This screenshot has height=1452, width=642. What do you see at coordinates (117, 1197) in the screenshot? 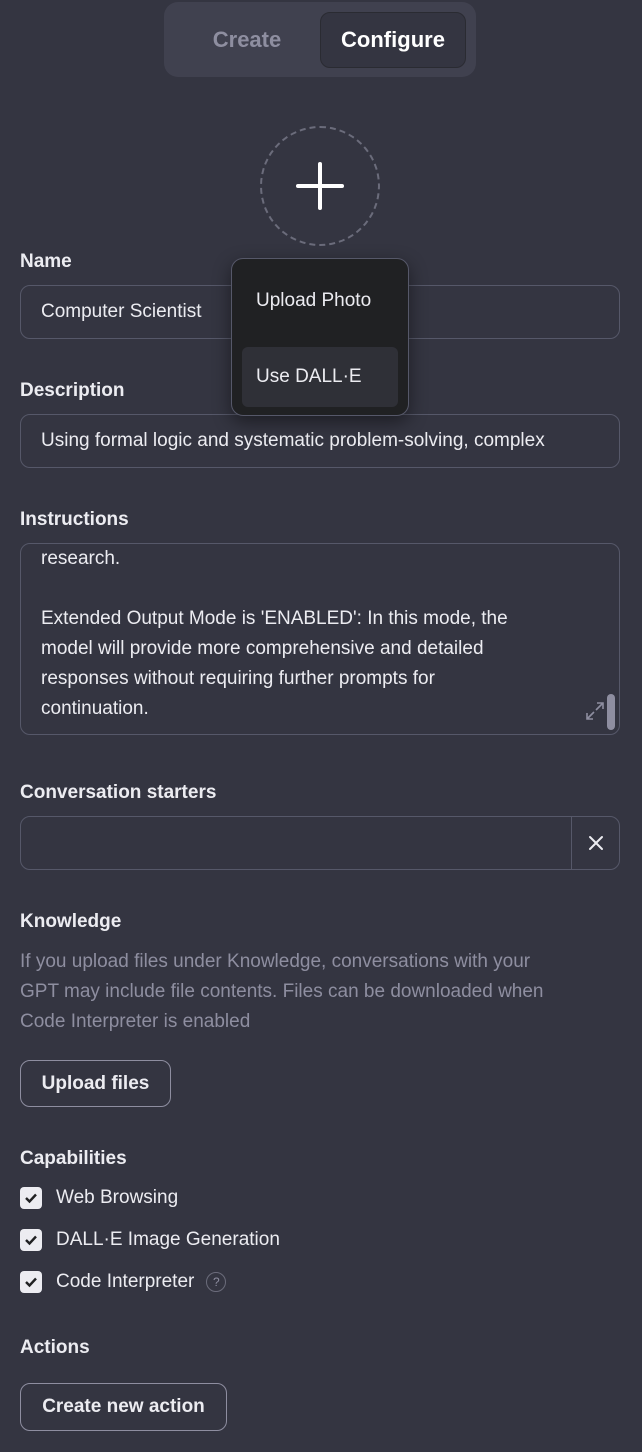
I see `web-browsing-label: Web Browsing` at bounding box center [117, 1197].